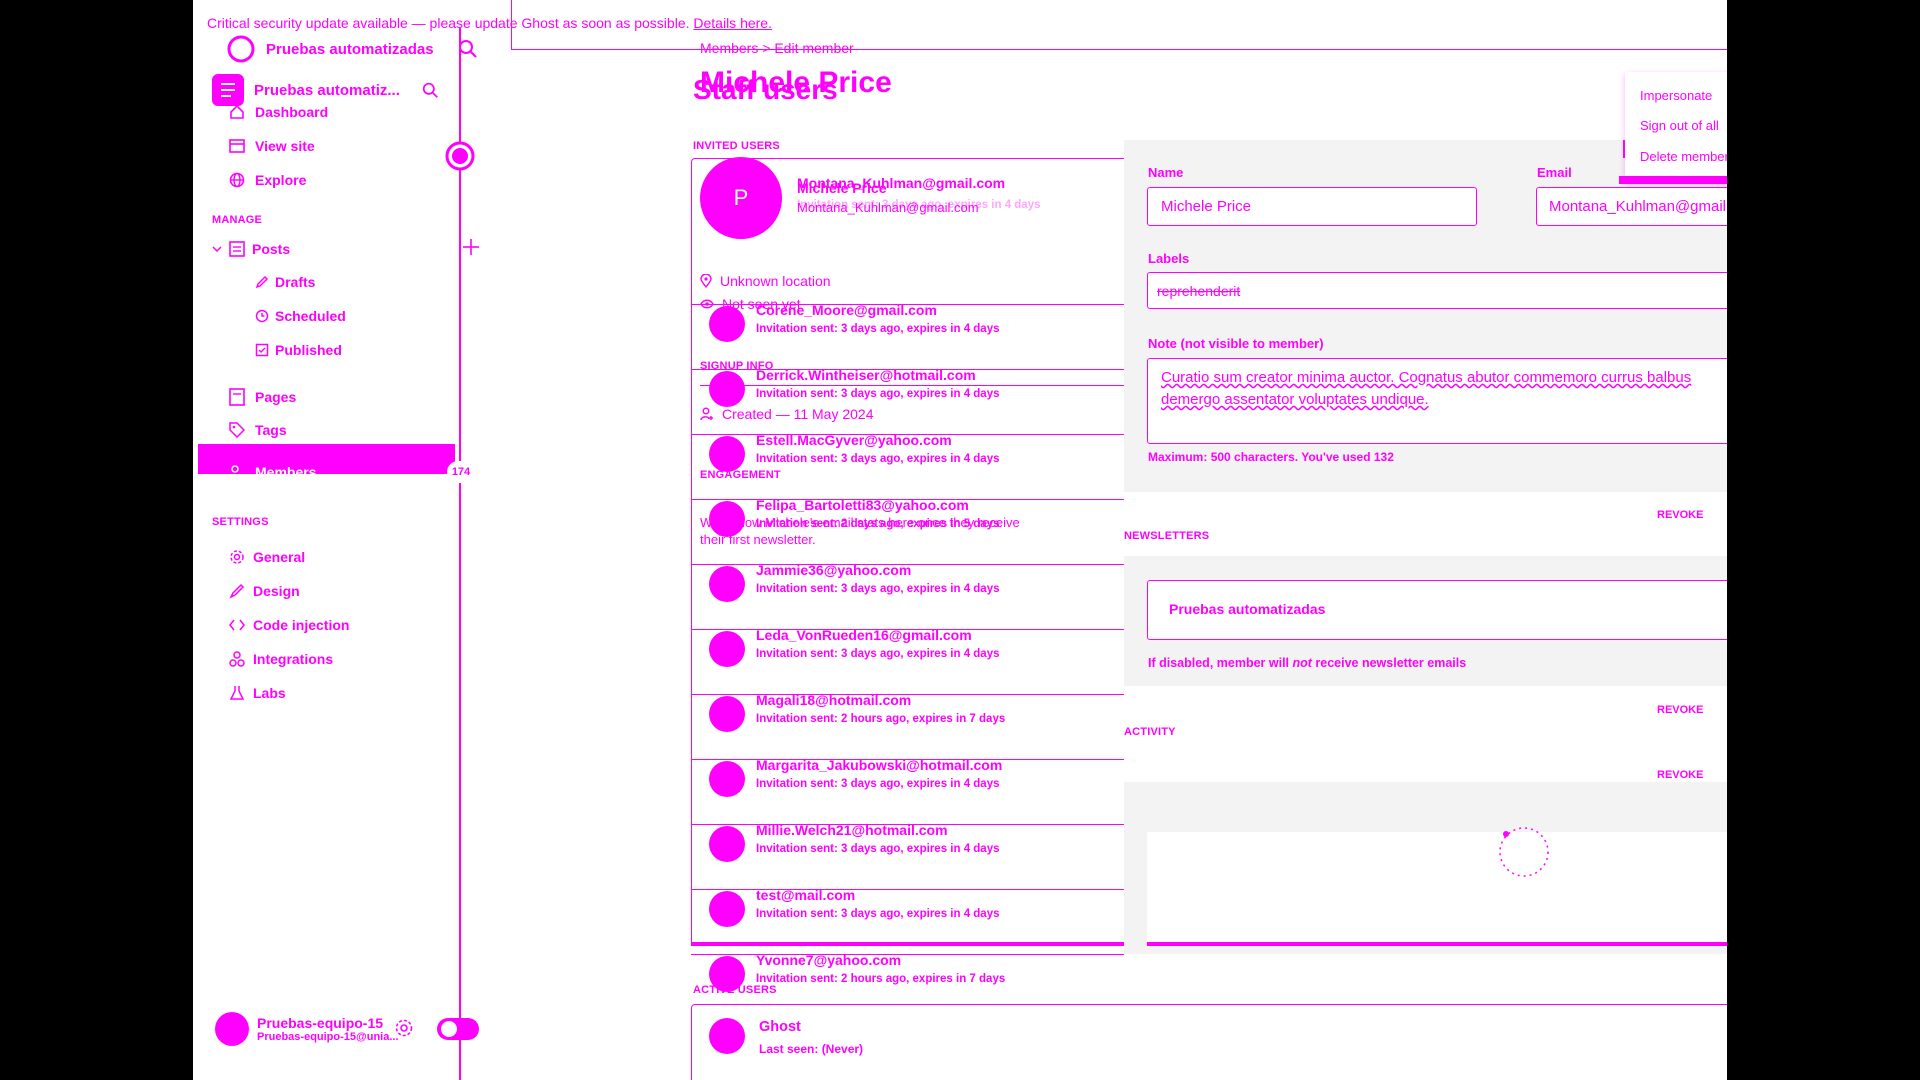 The height and width of the screenshot is (1080, 1920). What do you see at coordinates (240, 522) in the screenshot?
I see `settings-heading: SETTINGS` at bounding box center [240, 522].